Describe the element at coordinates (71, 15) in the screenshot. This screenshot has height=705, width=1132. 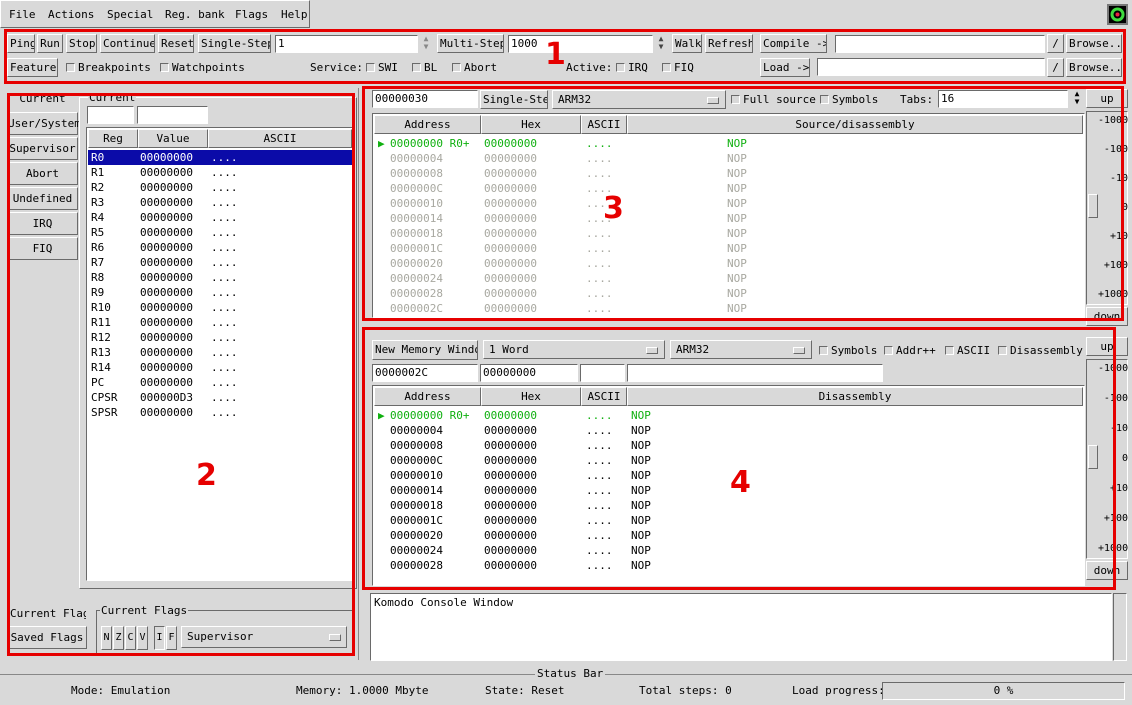
I see `menu-actions: Actions` at that location.